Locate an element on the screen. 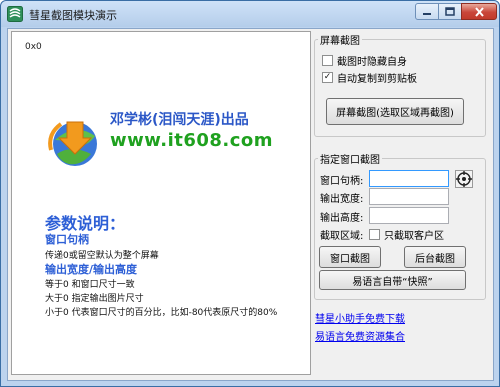 The image size is (500, 387). help-heading-window-handle: 窗口句柄 is located at coordinates (67, 239).